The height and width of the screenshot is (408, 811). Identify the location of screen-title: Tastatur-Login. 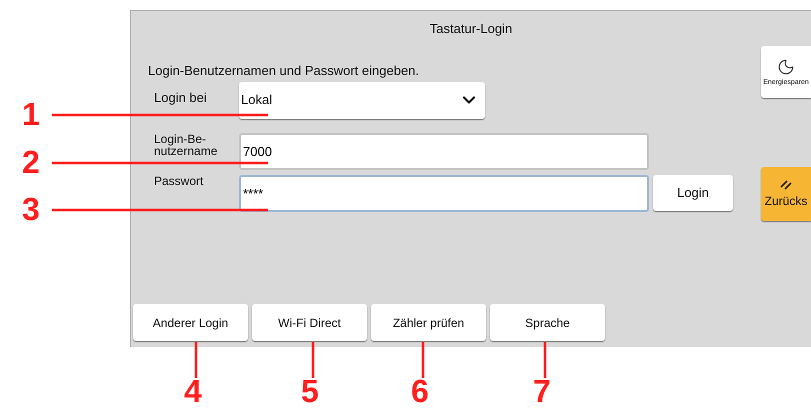
(471, 29).